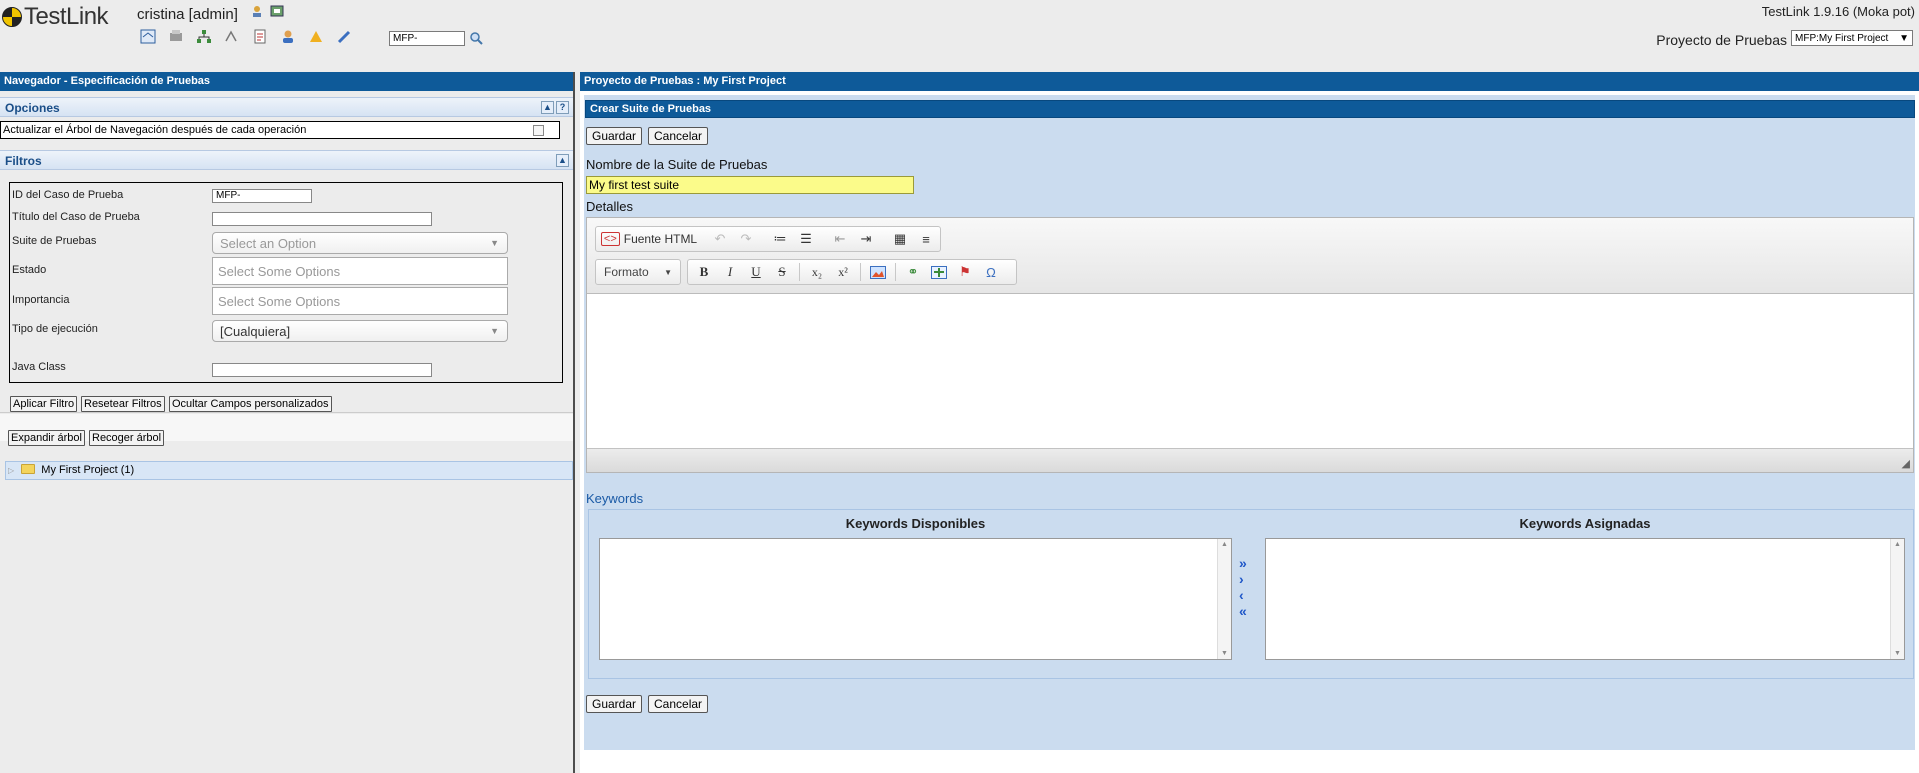  I want to click on quick-search-input, so click(427, 38).